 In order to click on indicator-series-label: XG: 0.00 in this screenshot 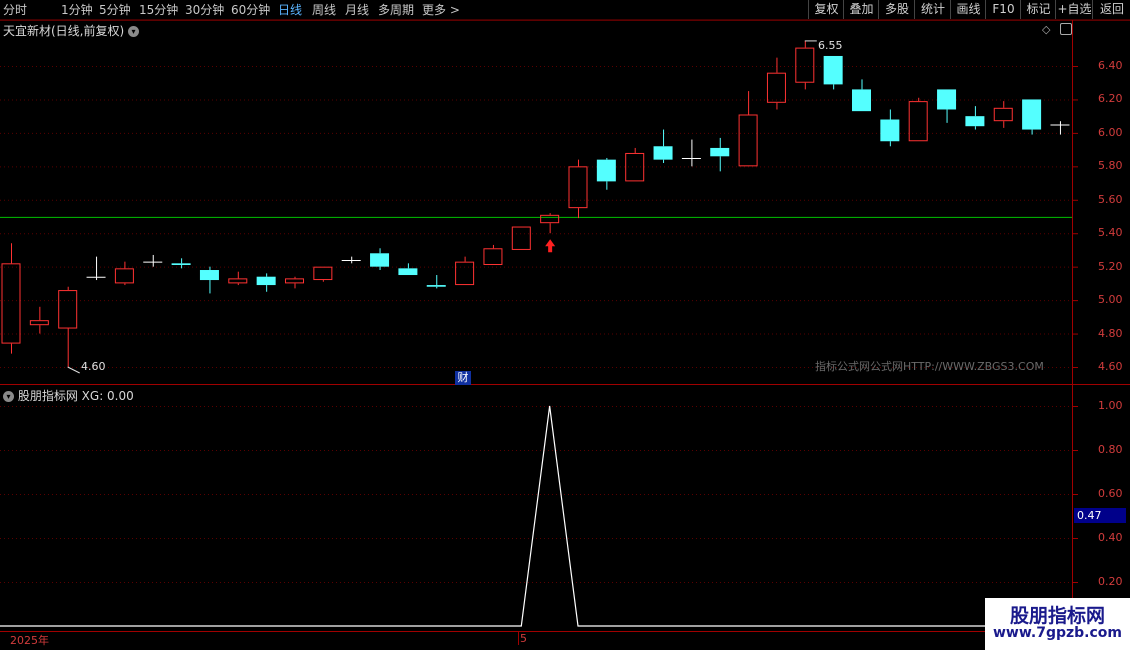, I will do `click(107, 396)`.